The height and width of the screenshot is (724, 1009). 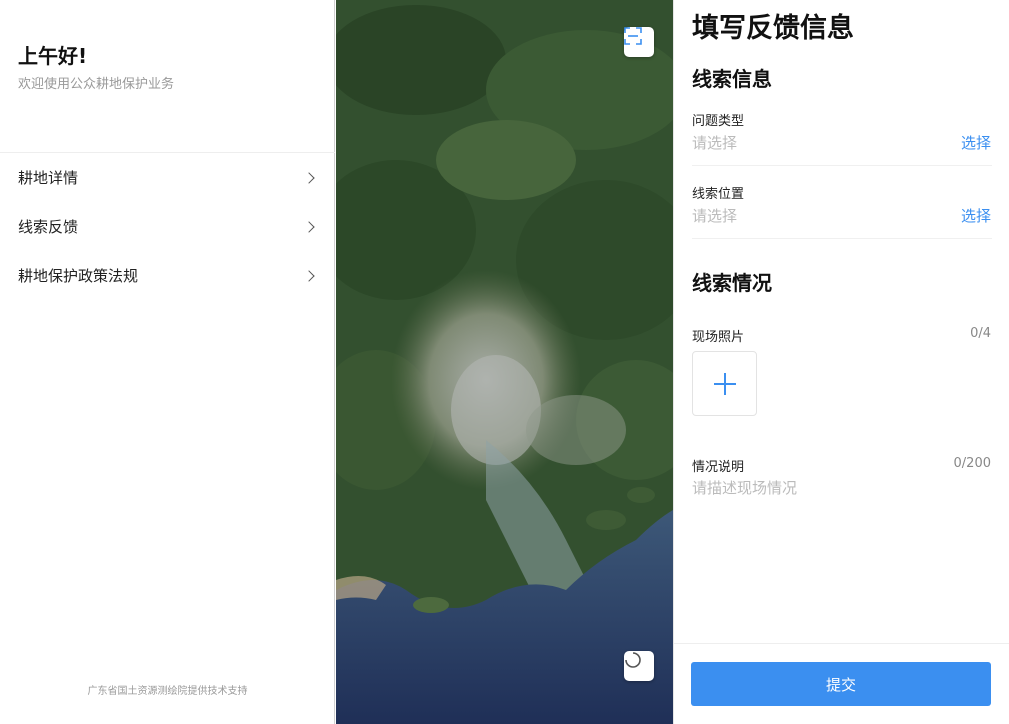 I want to click on description-input: 请描述现场情况, so click(x=744, y=487).